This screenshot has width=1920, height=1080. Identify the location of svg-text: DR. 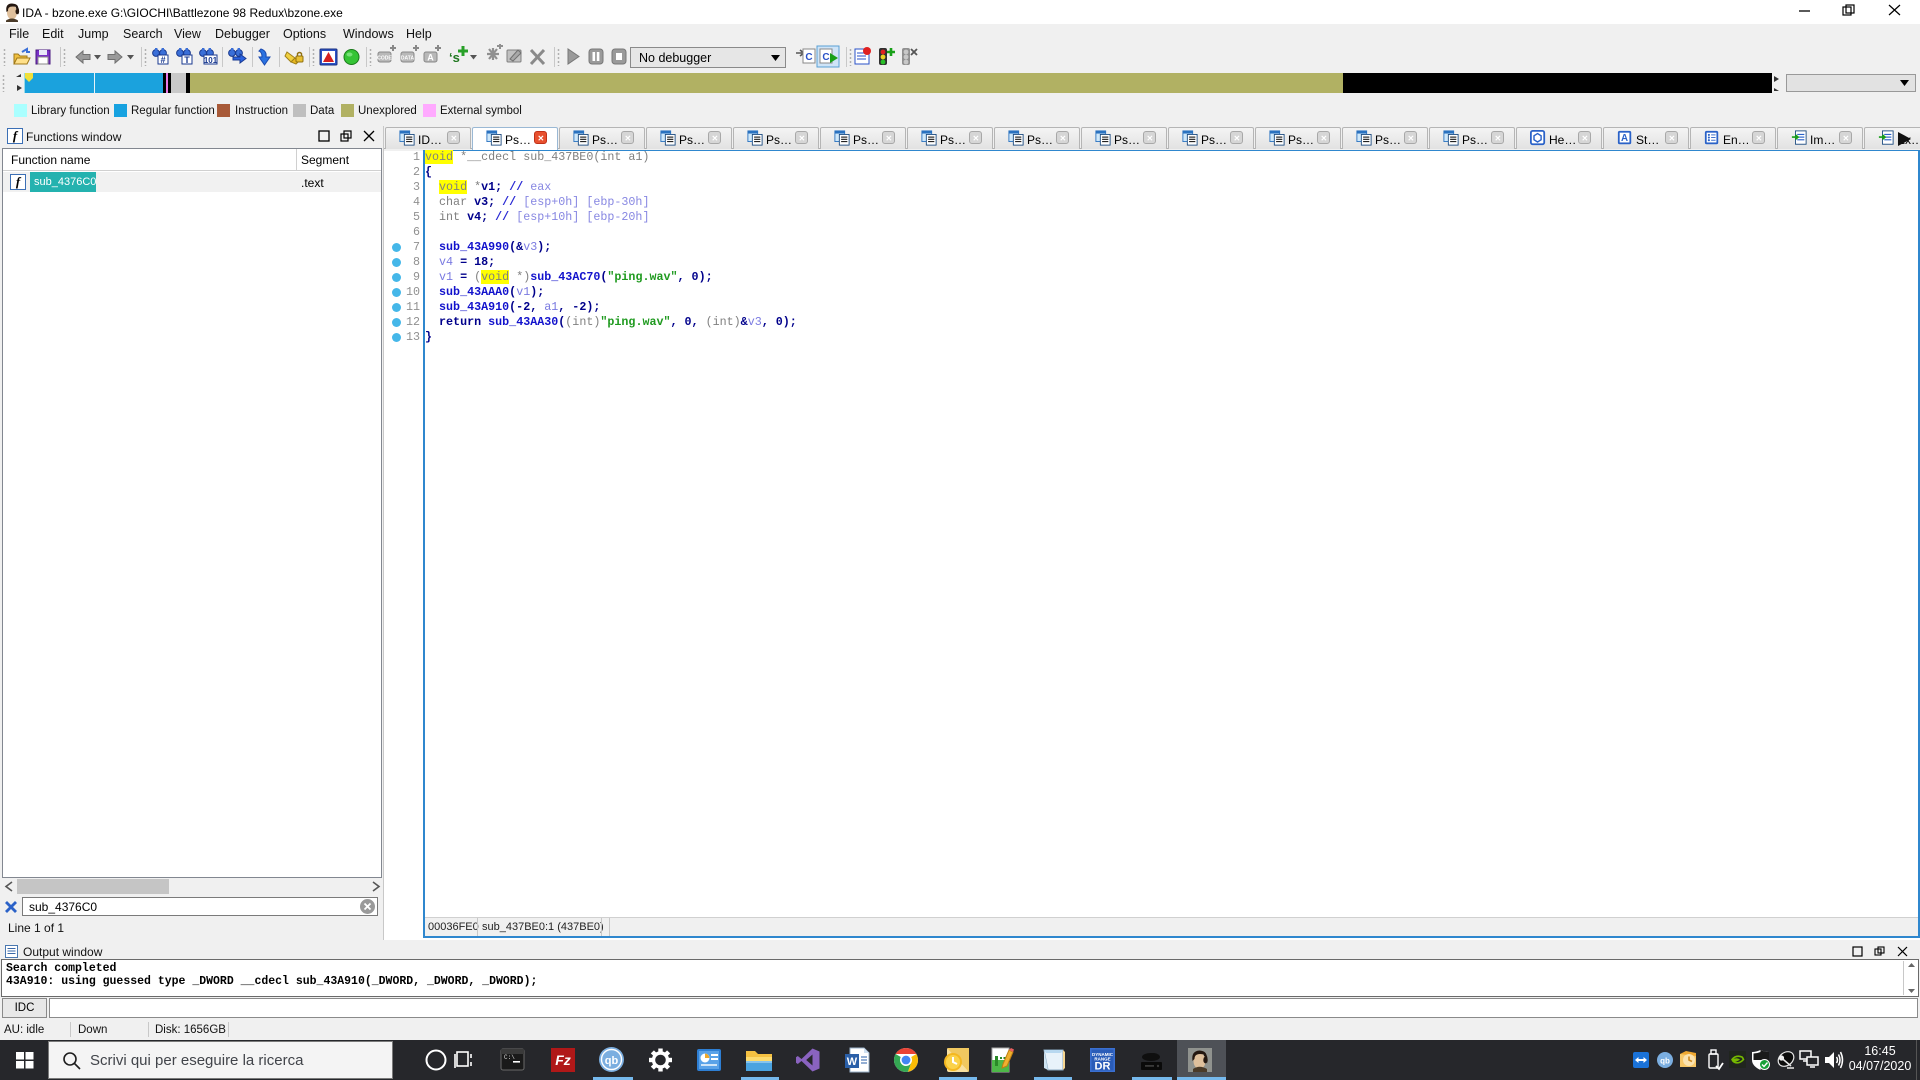
(1103, 1067).